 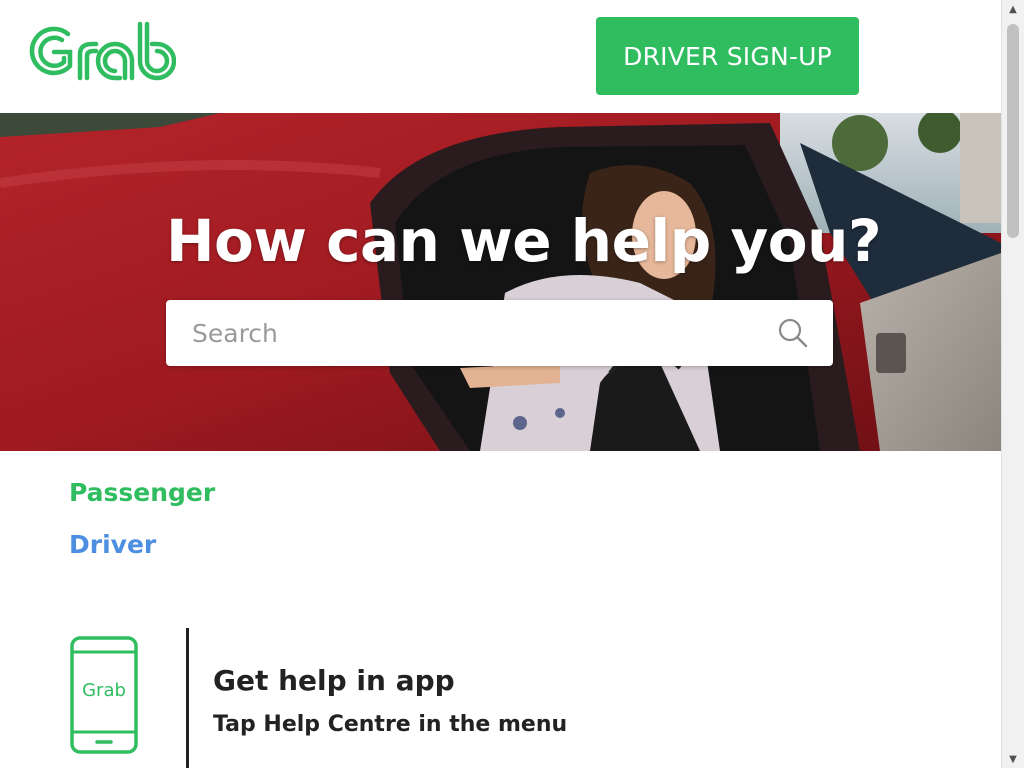 I want to click on scroll-down-arrow-icon: ▼, so click(x=1013, y=759).